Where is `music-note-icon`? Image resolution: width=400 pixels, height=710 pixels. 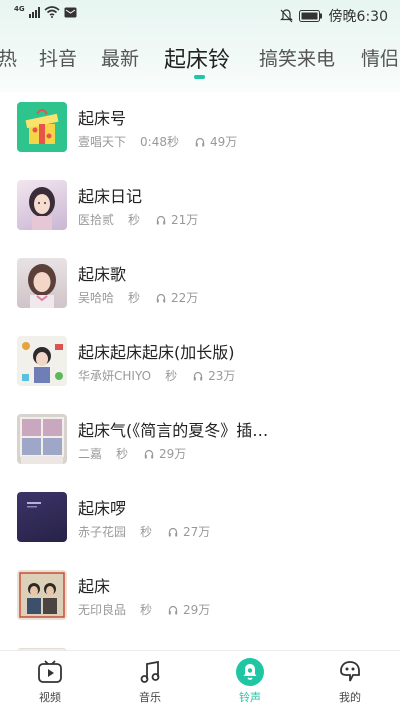
music-note-icon is located at coordinates (150, 671).